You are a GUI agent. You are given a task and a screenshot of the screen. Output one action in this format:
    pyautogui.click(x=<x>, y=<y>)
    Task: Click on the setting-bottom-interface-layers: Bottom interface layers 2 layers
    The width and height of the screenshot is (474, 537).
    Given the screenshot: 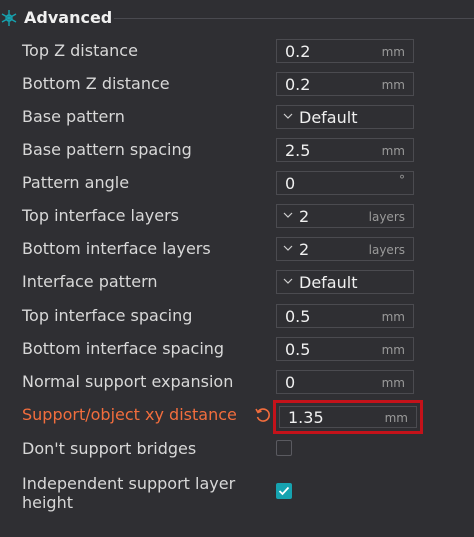 What is the action you would take?
    pyautogui.click(x=237, y=249)
    